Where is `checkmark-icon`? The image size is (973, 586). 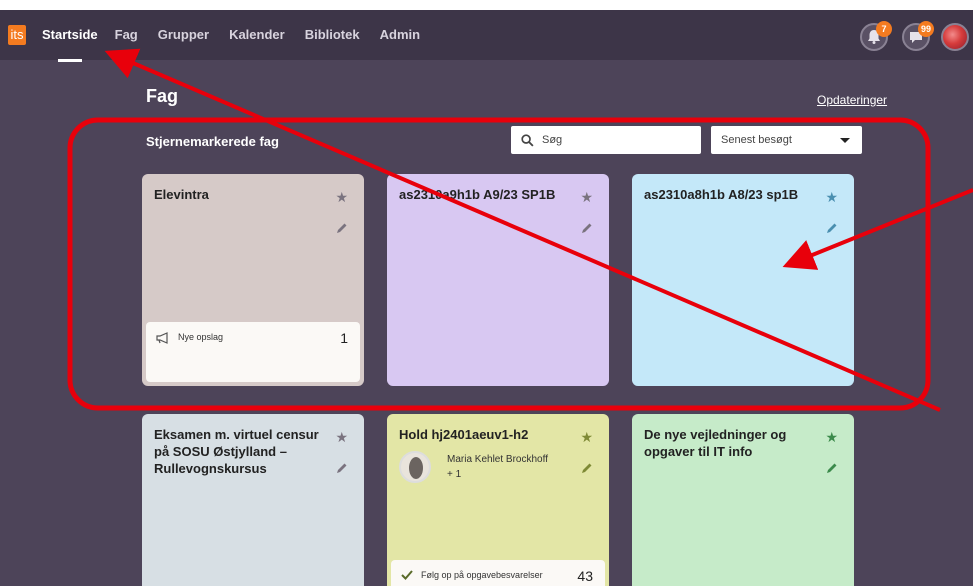
checkmark-icon is located at coordinates (407, 575).